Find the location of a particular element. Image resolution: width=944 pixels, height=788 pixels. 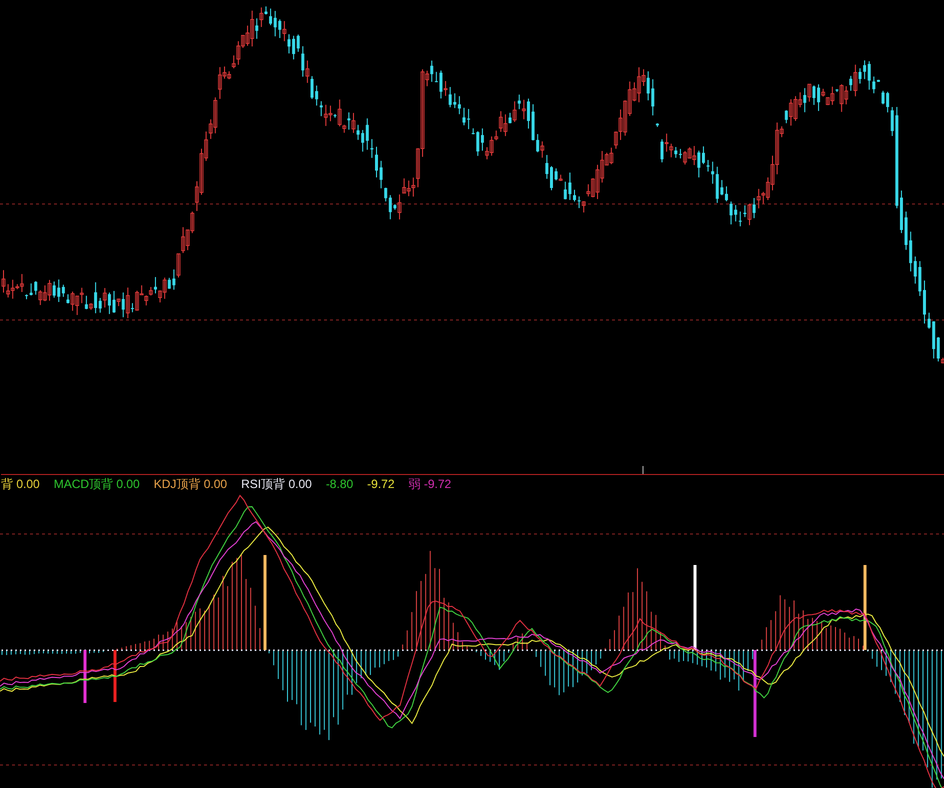

indicator-label: 背 0.00 is located at coordinates (20, 484).